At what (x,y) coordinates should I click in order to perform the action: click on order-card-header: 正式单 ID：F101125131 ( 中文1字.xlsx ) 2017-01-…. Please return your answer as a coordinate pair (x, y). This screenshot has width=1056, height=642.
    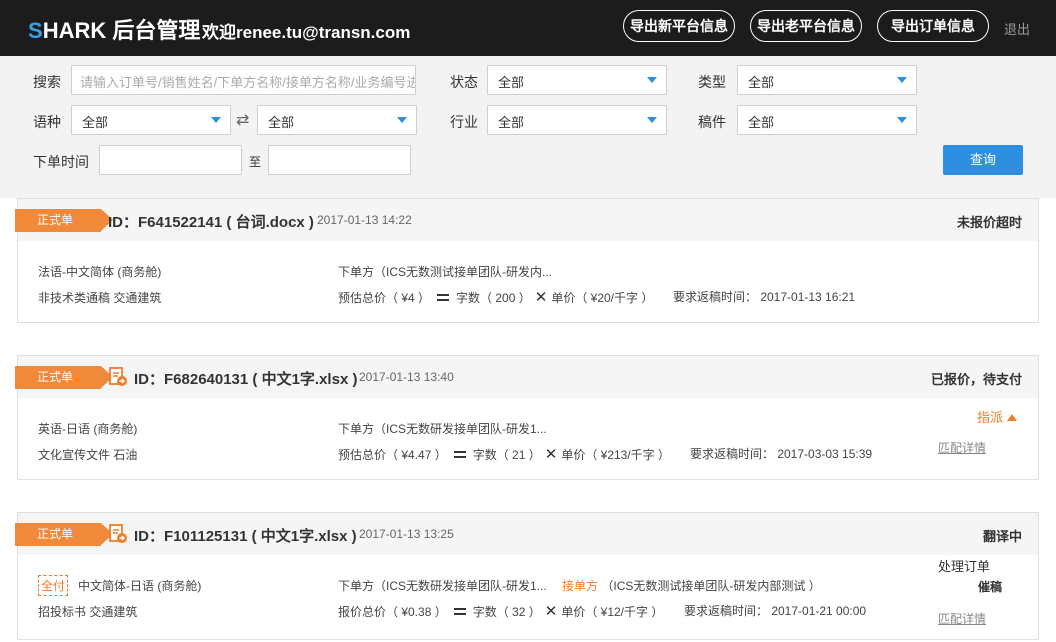
    Looking at the image, I should click on (526, 534).